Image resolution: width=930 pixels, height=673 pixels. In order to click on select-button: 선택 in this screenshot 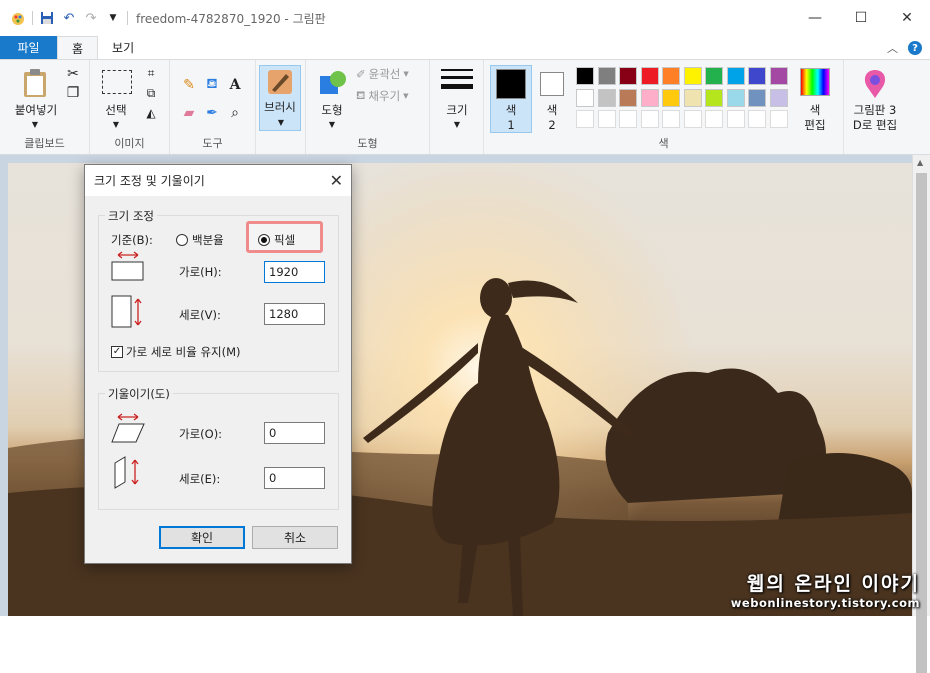, I will do `click(116, 110)`.